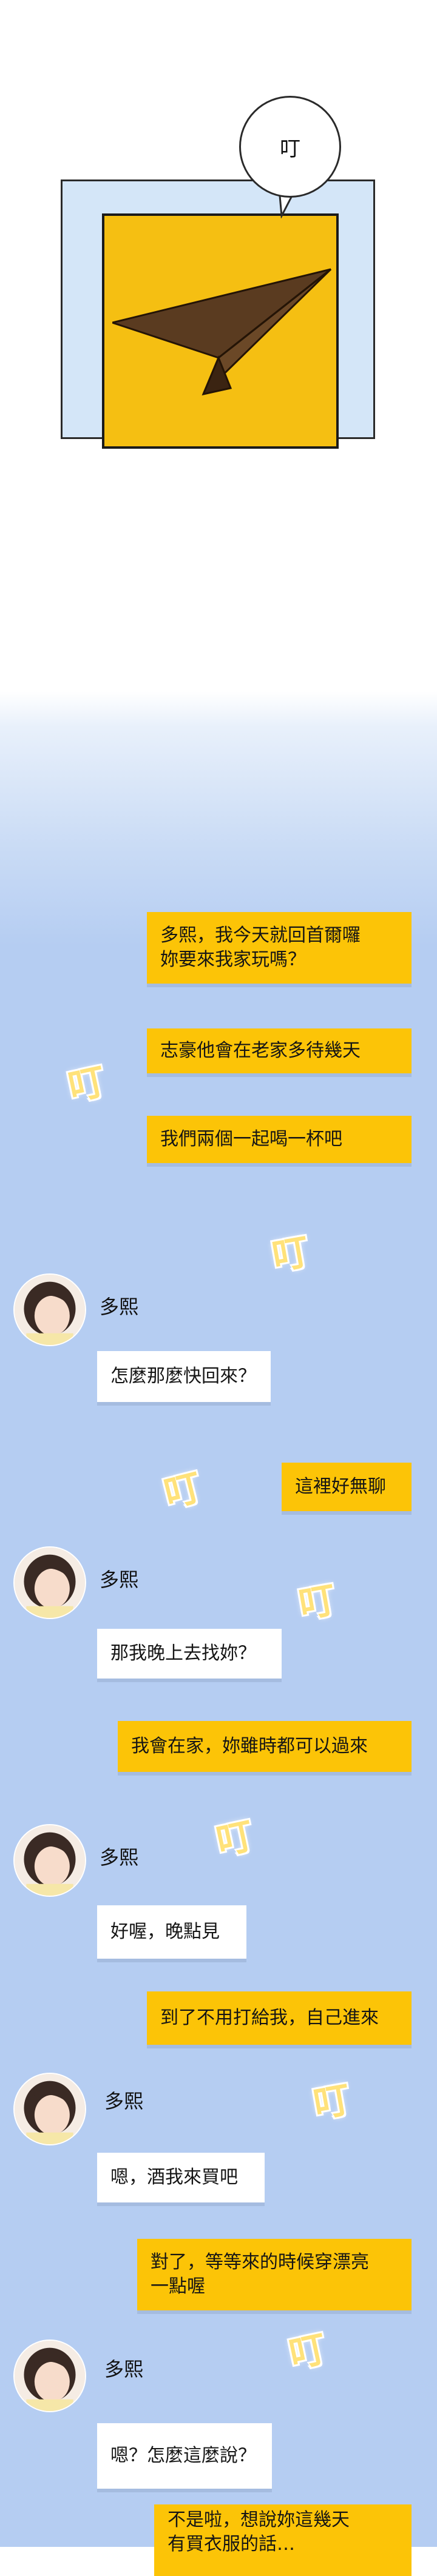 The image size is (437, 2576). Describe the element at coordinates (260, 947) in the screenshot. I see `message-text: 多熙，我今天就回首爾囉 妳要來我家玩嗎？` at that location.